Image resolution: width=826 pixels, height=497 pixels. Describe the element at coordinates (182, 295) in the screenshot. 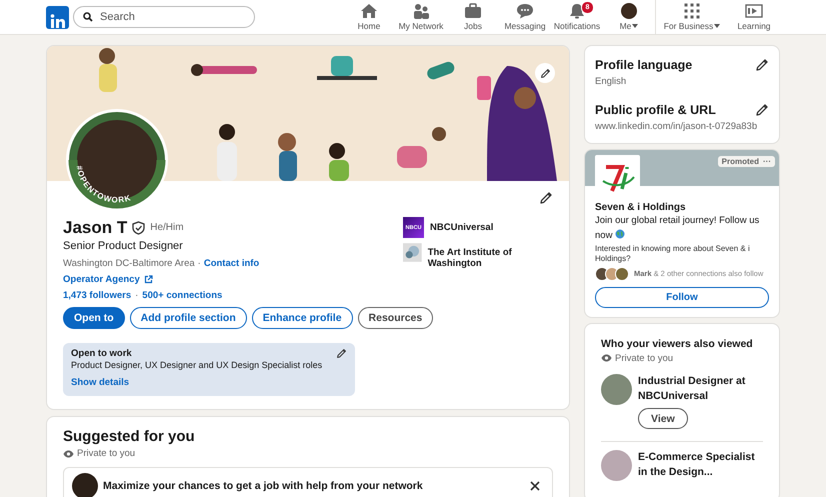

I see `connections-link: 500+ connections` at that location.